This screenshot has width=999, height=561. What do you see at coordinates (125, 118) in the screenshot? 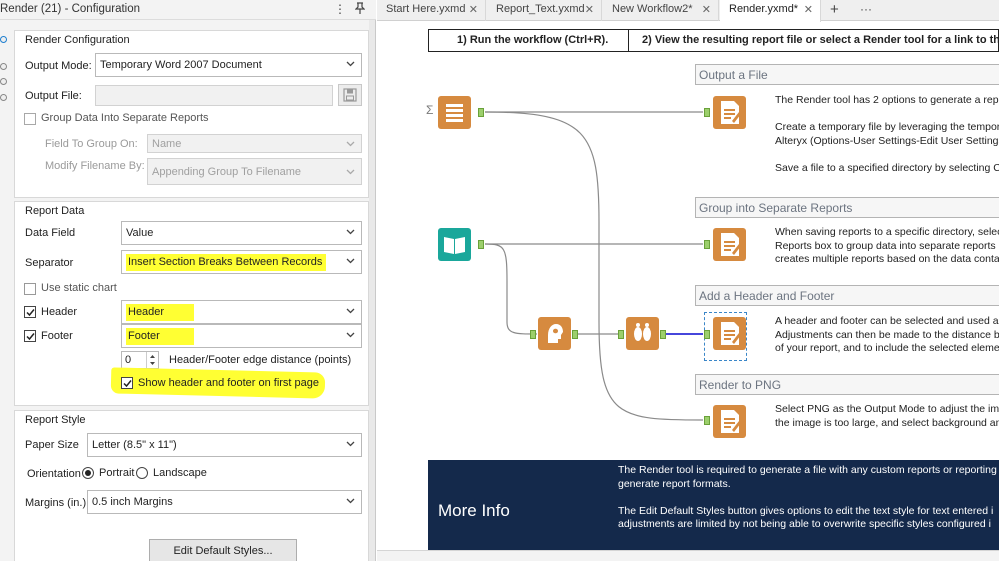
I see `group-data-label: Group Data Into Separate Reports` at bounding box center [125, 118].